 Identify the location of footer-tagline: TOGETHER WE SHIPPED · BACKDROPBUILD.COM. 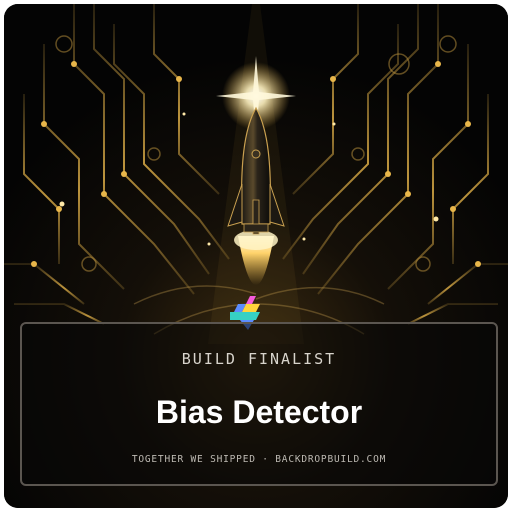
(259, 459).